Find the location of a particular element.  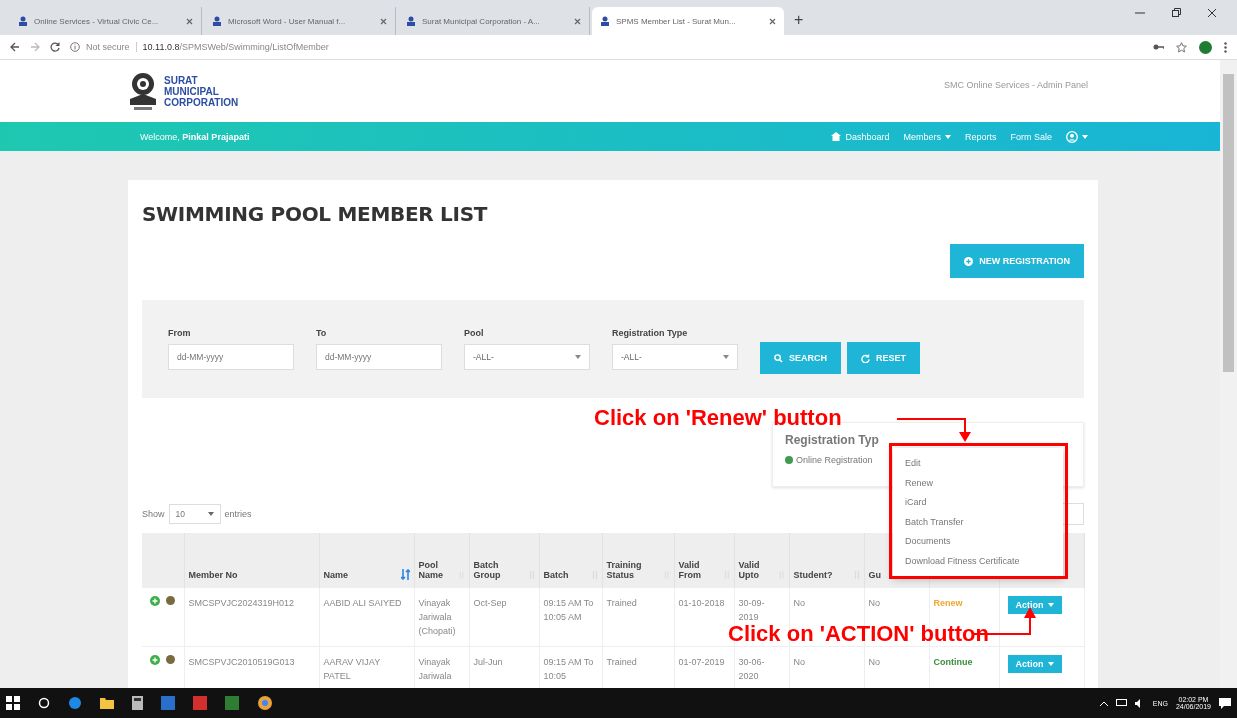

menu-item: iCard is located at coordinates (978, 503).